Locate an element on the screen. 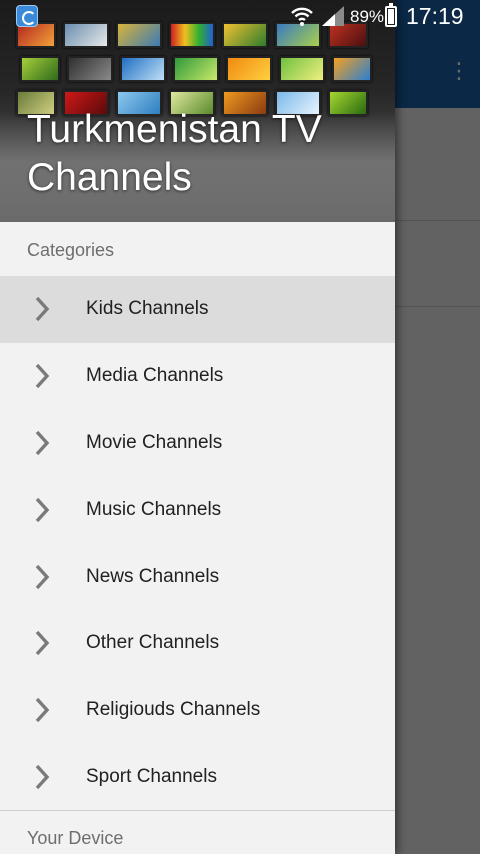  wifi-icon is located at coordinates (302, 16).